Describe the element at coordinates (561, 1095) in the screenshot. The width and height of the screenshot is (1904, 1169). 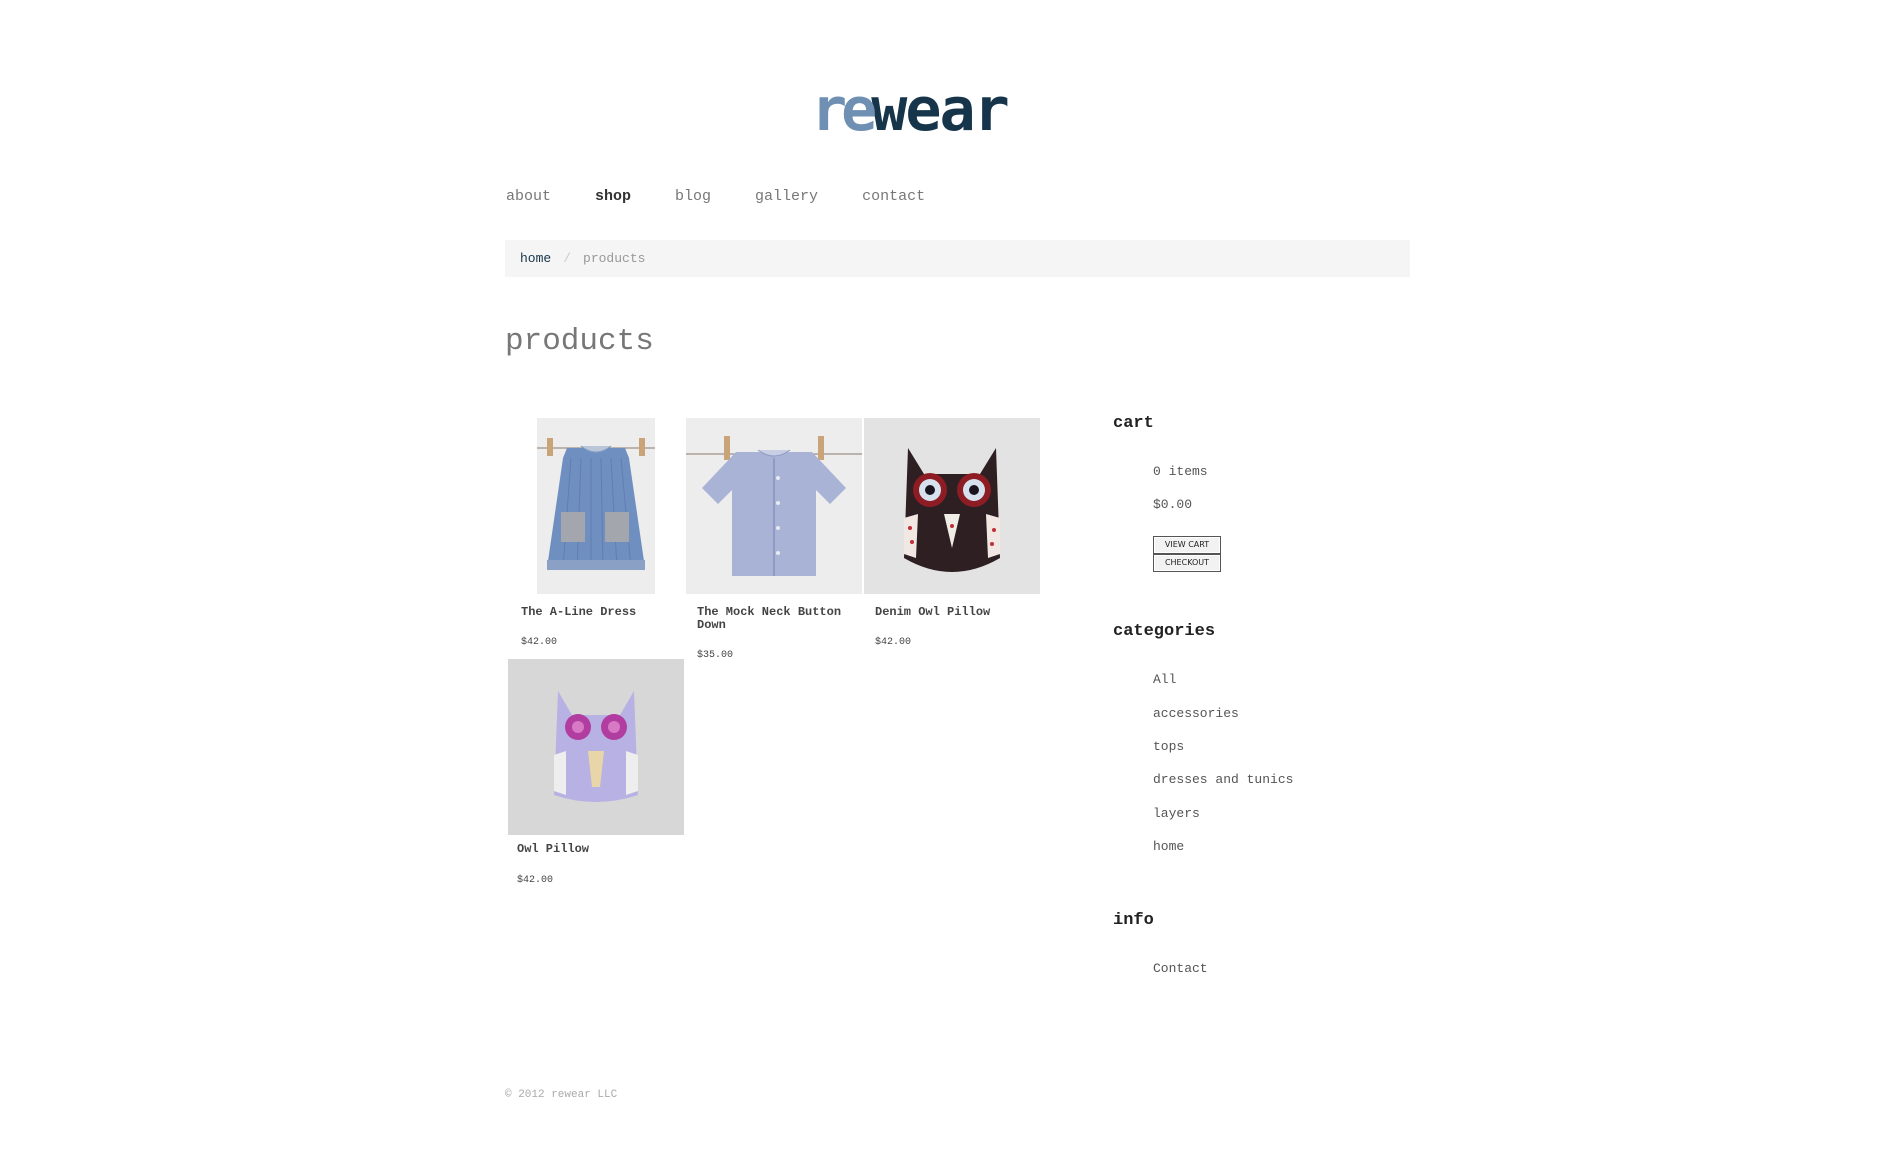
I see `footer-copyright: © 2012 rewear LLC` at that location.